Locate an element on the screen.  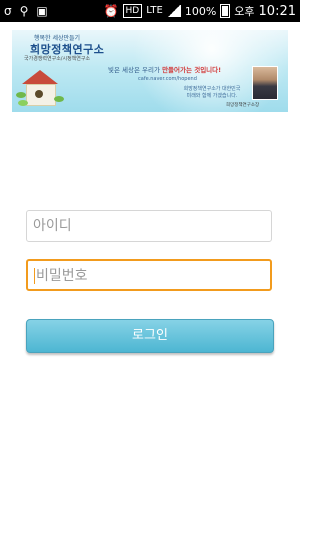
banner-slogan-highlight: 만들어가는 것입니다! is located at coordinates (192, 70).